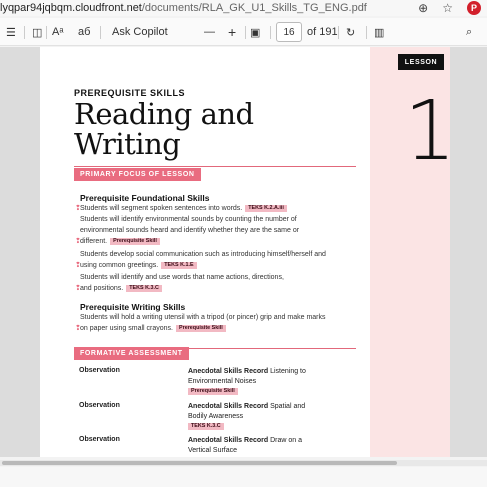 The image size is (487, 487). I want to click on writing-heading: Prerequisite Writing Skills, so click(133, 307).